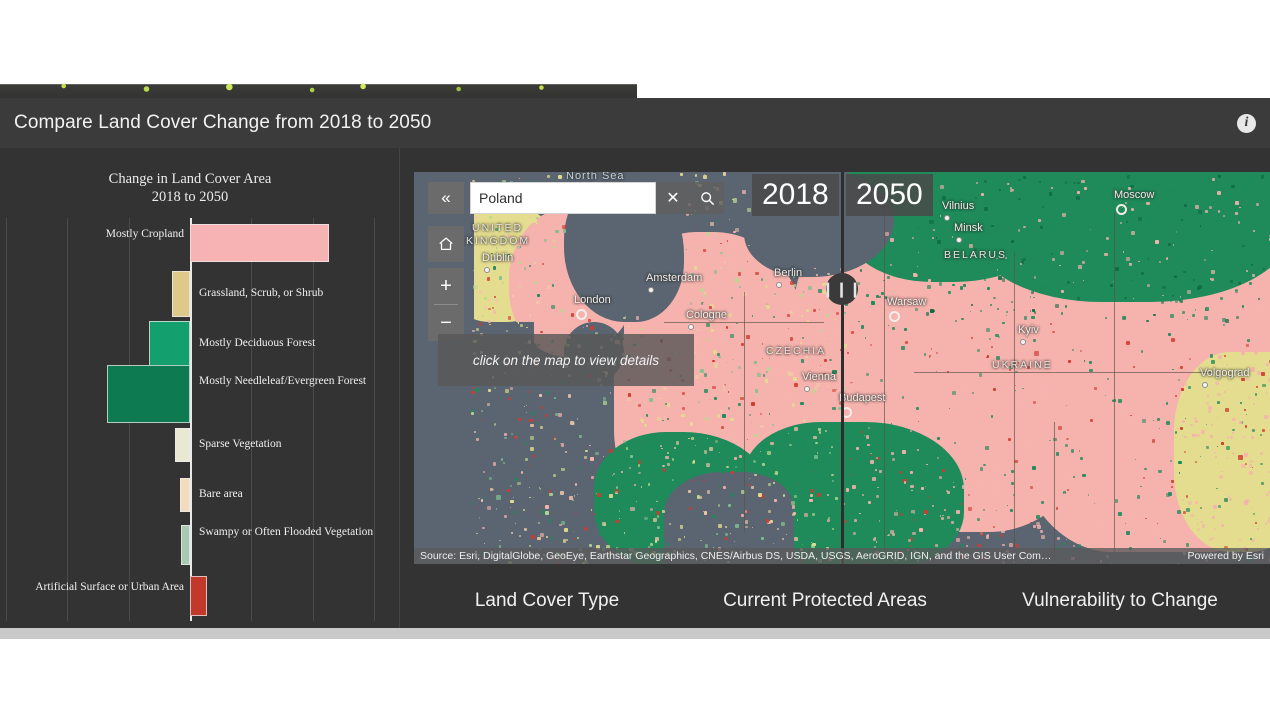 The height and width of the screenshot is (720, 1270). What do you see at coordinates (566, 360) in the screenshot?
I see `map-click-hint: click on the map to view details` at bounding box center [566, 360].